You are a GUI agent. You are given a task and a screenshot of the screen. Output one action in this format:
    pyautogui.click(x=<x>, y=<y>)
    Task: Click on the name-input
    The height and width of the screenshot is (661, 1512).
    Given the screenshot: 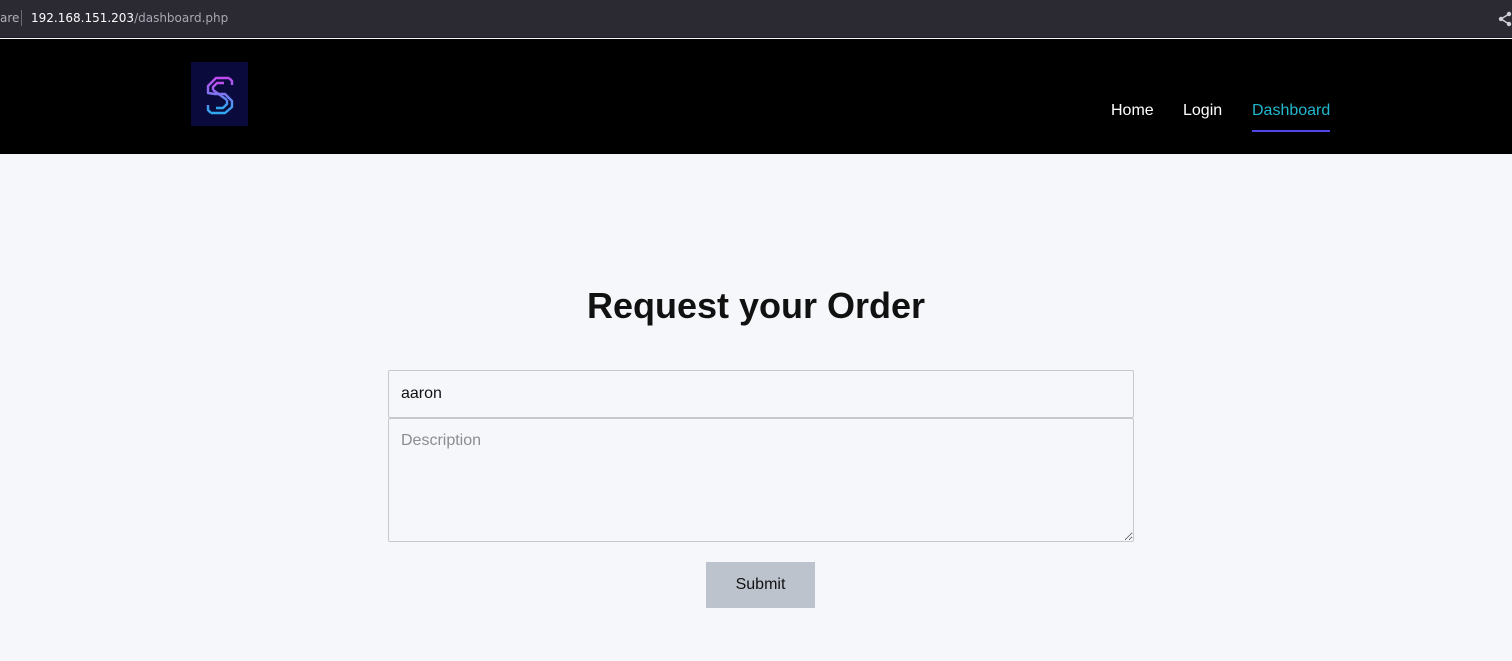 What is the action you would take?
    pyautogui.click(x=761, y=394)
    